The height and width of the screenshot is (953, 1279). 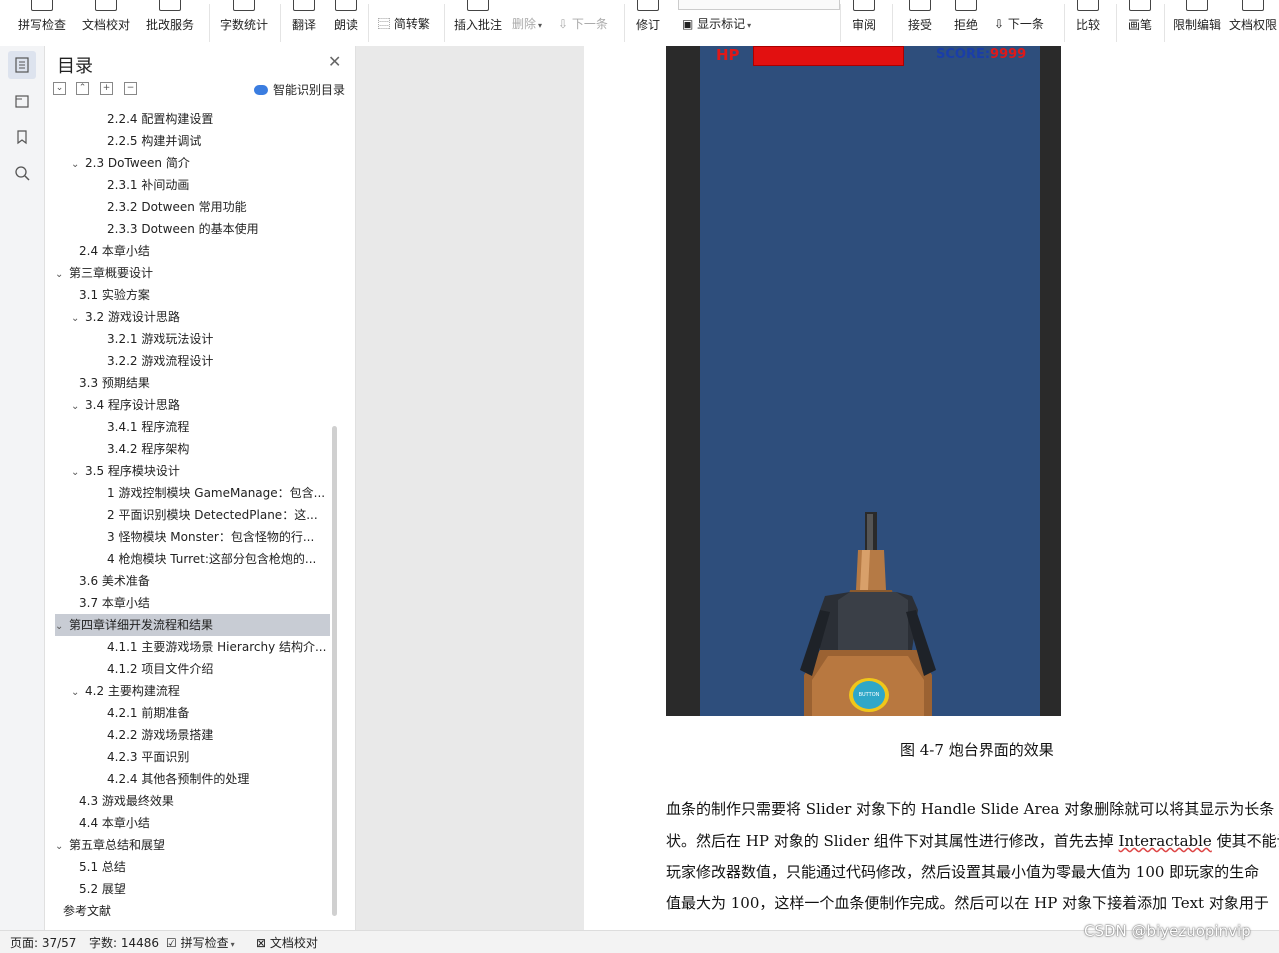 What do you see at coordinates (192, 603) in the screenshot?
I see `toc-item: 3.7 本章小结` at bounding box center [192, 603].